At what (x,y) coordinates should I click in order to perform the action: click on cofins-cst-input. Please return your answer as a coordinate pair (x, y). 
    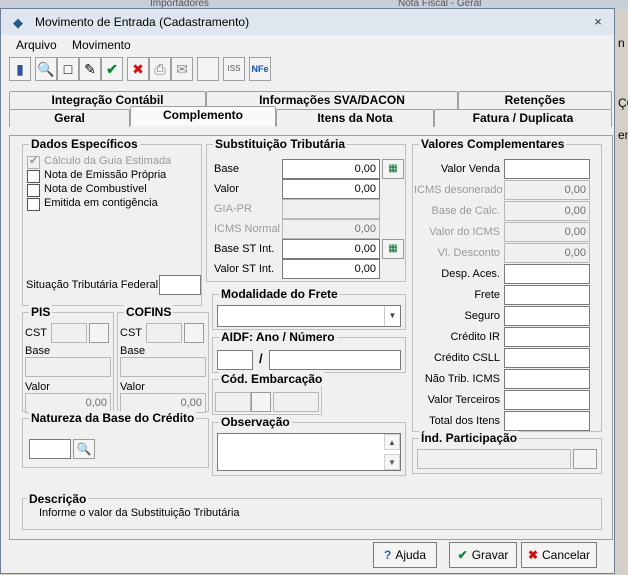
    Looking at the image, I should click on (164, 333).